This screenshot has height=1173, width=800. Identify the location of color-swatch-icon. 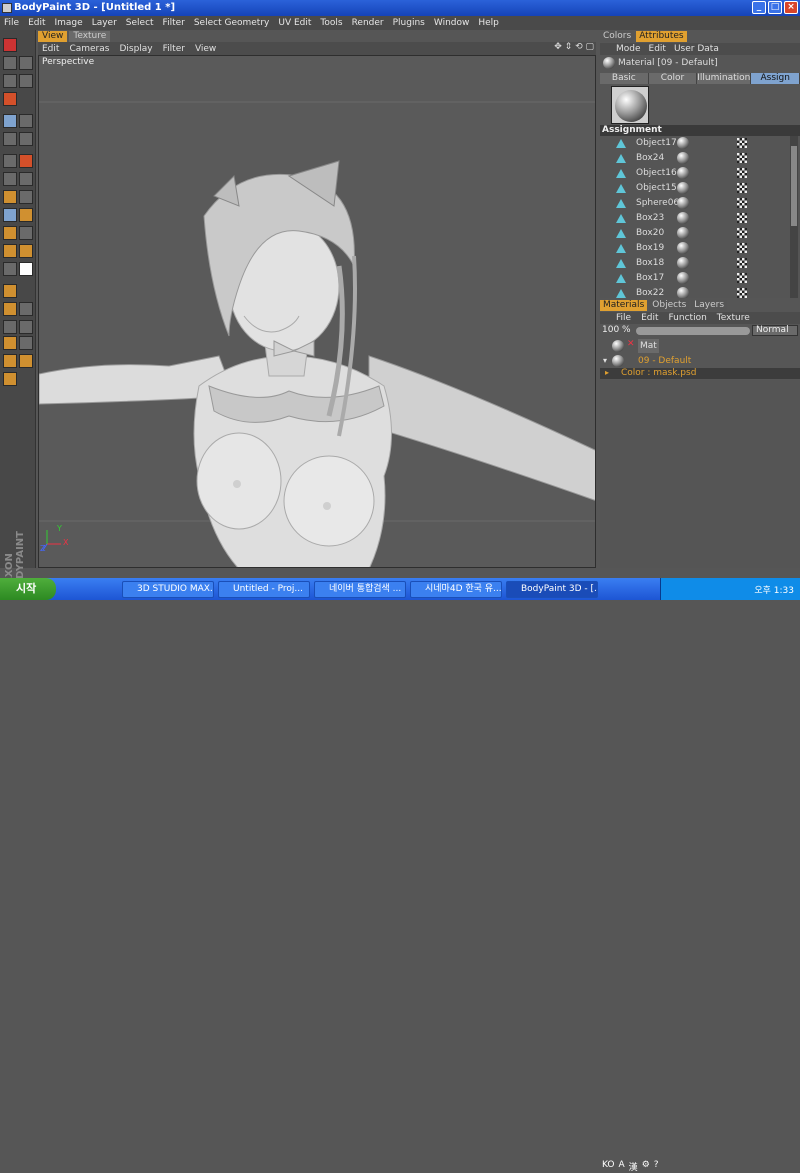
(26, 269).